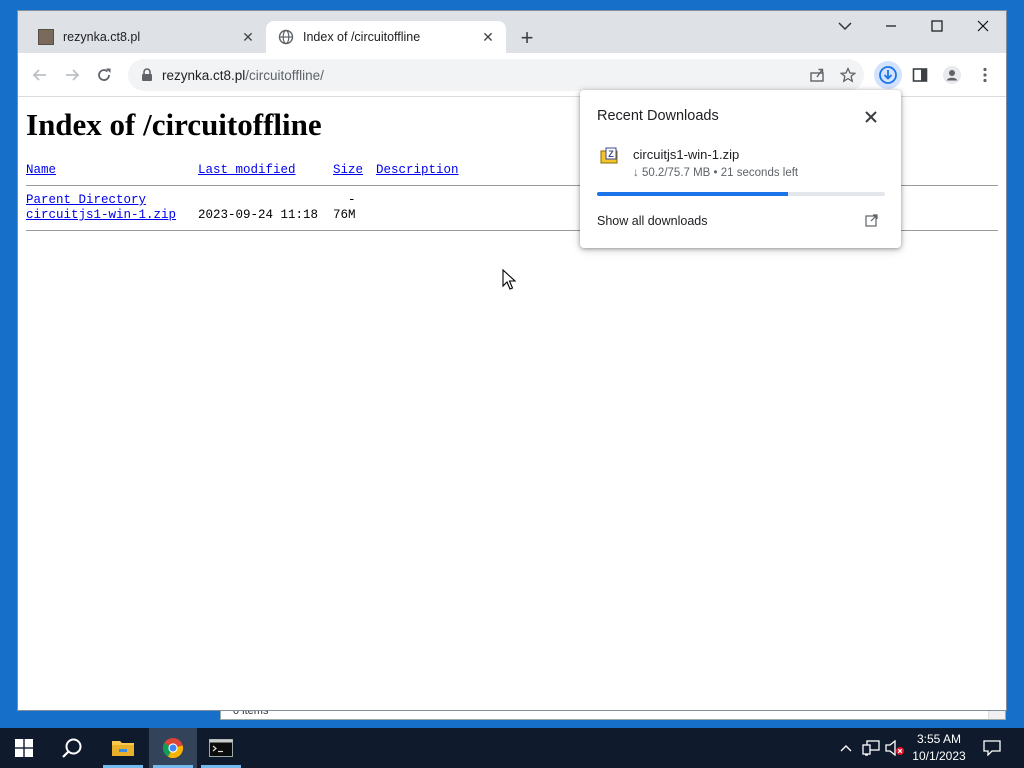 The image size is (1024, 768). I want to click on address-host: rezynka.ct8.pl, so click(204, 75).